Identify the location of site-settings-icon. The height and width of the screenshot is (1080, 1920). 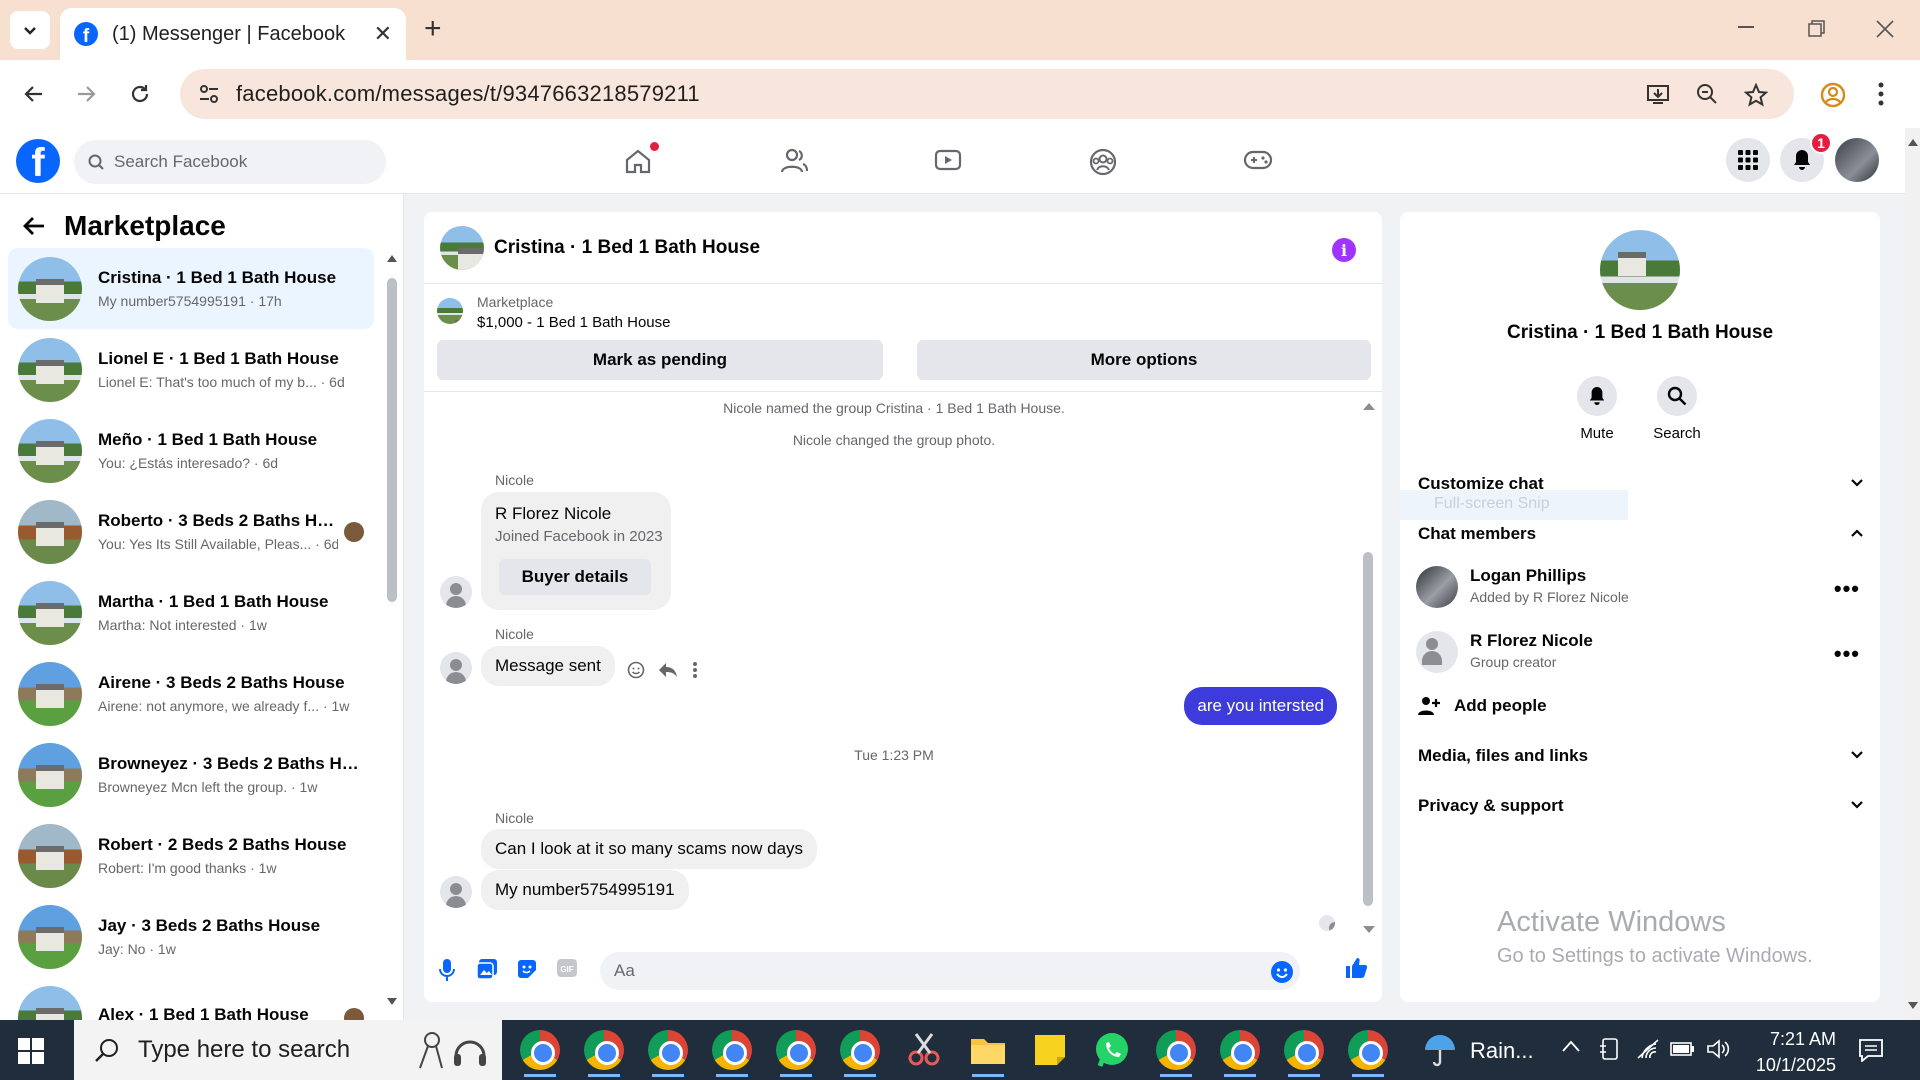
(209, 94).